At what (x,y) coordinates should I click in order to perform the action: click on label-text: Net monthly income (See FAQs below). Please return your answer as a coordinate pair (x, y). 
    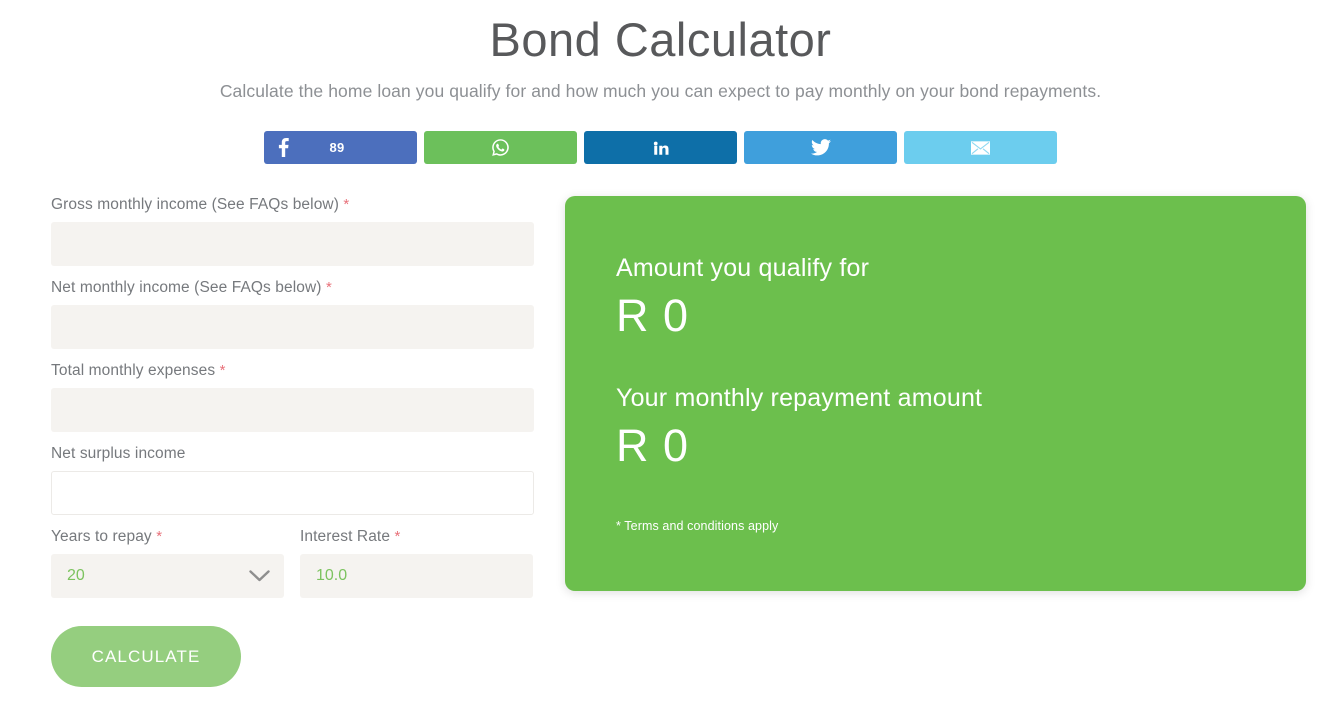
    Looking at the image, I should click on (186, 288).